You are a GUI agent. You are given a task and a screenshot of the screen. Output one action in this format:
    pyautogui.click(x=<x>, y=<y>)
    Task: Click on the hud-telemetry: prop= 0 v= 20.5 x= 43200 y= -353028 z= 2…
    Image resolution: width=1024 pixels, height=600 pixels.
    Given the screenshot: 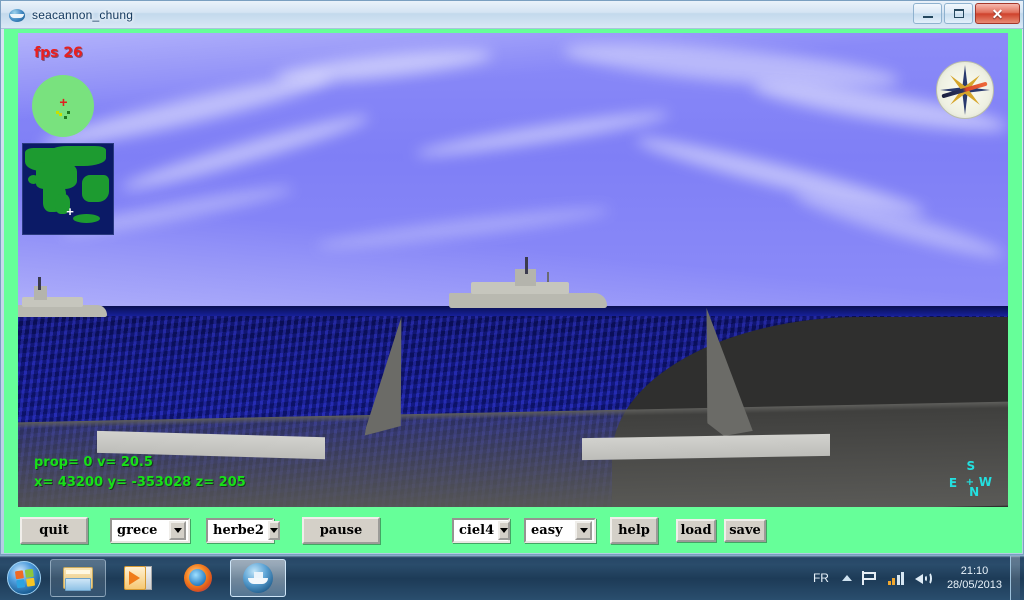 What is the action you would take?
    pyautogui.click(x=140, y=473)
    